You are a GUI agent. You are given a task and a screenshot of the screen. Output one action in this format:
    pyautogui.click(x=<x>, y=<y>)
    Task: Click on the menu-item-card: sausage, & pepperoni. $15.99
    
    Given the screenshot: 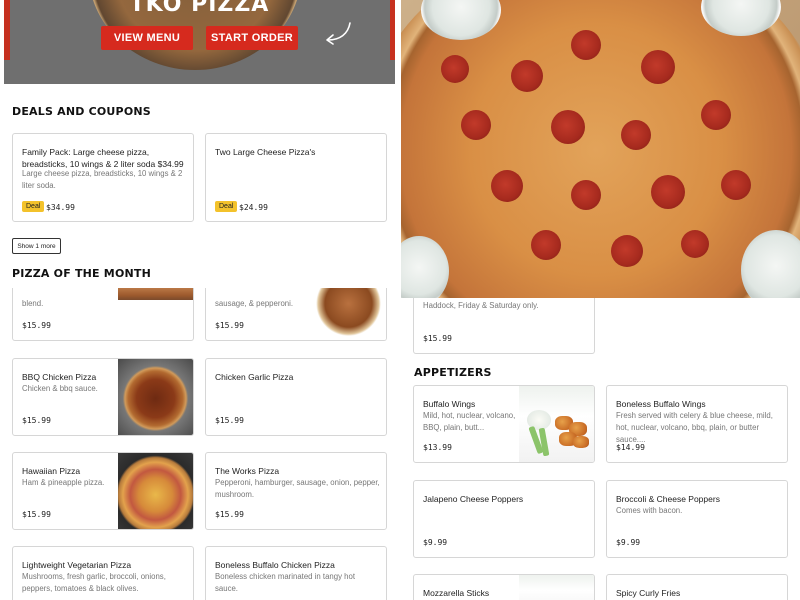 What is the action you would take?
    pyautogui.click(x=296, y=314)
    